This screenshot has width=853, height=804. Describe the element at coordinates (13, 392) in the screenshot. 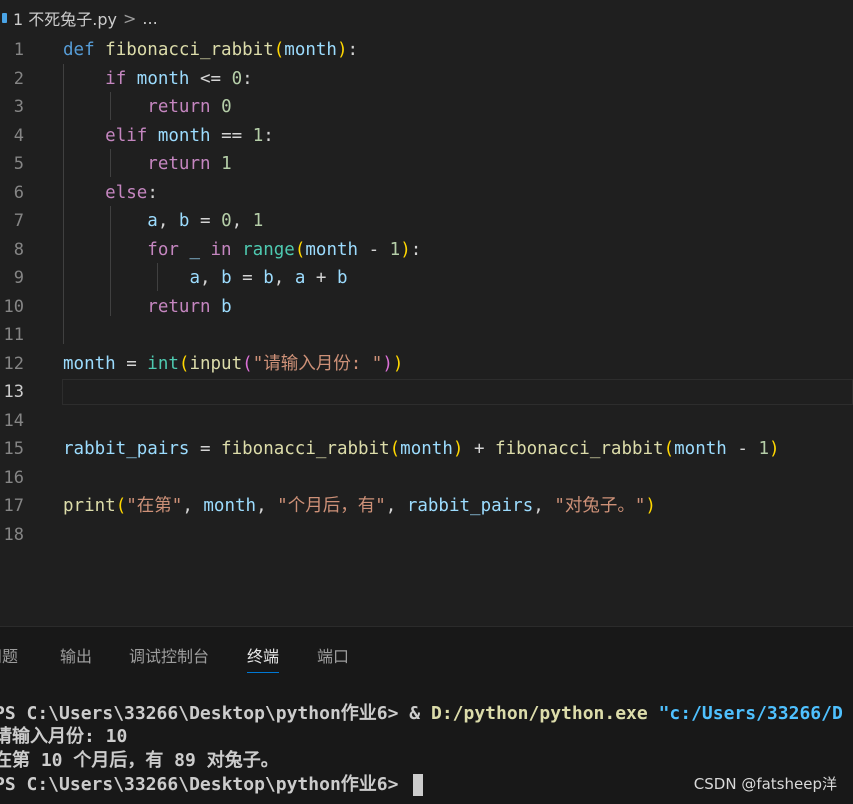

I see `line-number-active: 13` at that location.